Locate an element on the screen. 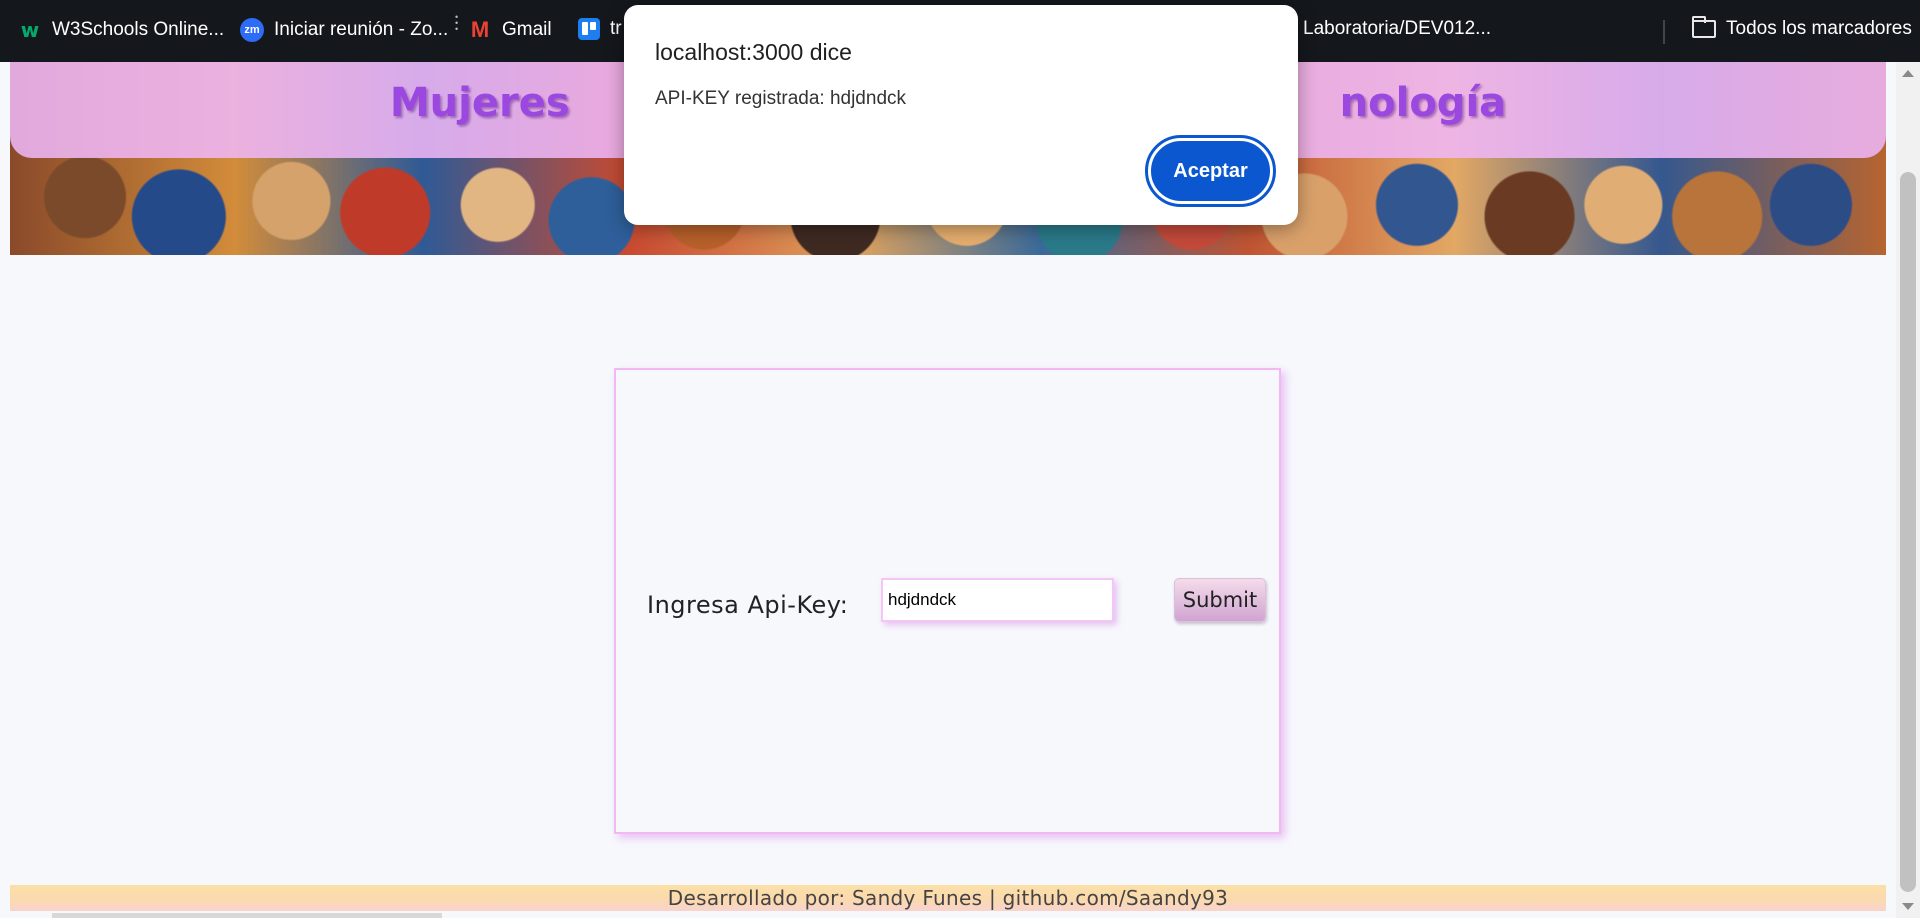  submit-button: Submit is located at coordinates (1220, 600).